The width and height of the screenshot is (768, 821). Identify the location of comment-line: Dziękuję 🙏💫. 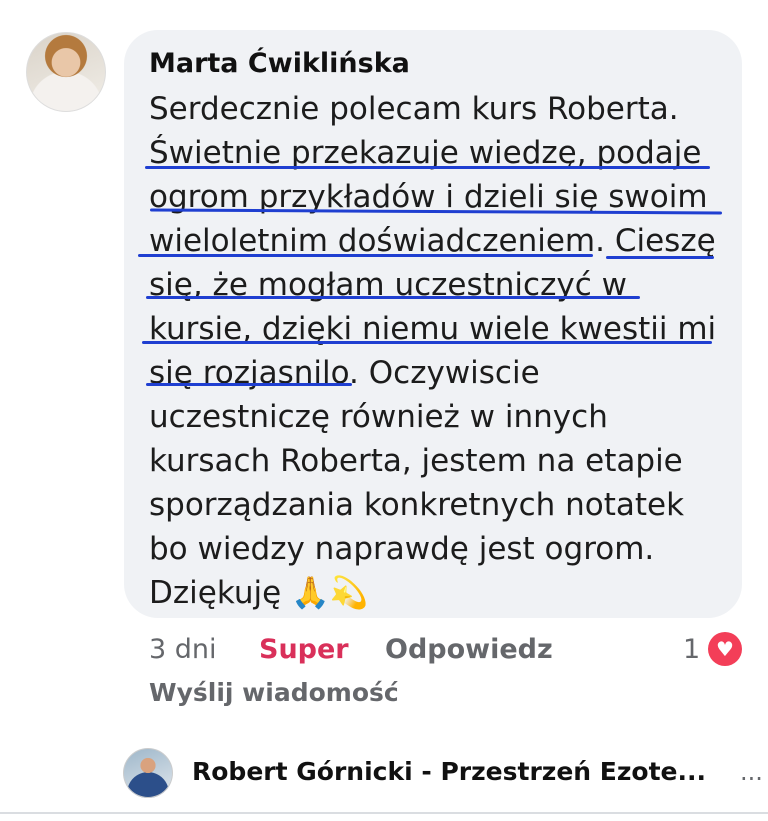
(259, 593).